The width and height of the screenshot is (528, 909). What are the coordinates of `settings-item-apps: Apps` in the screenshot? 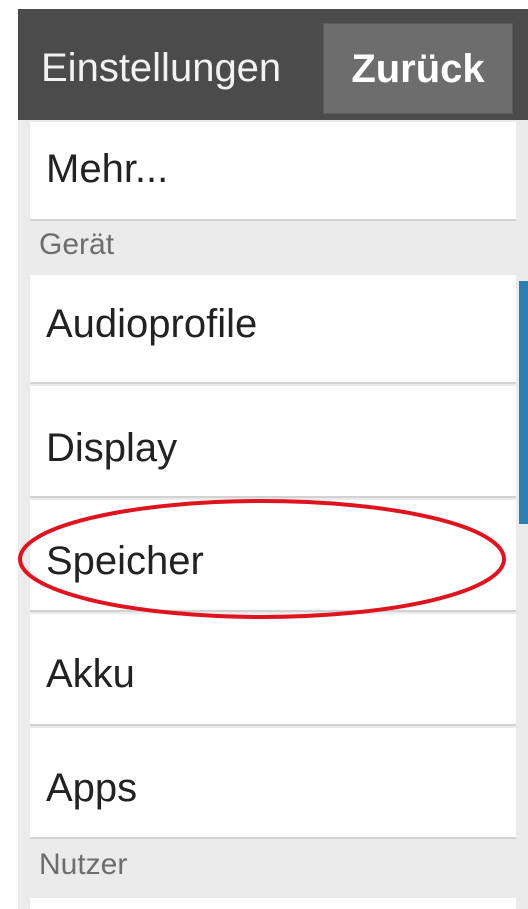 It's located at (273, 783).